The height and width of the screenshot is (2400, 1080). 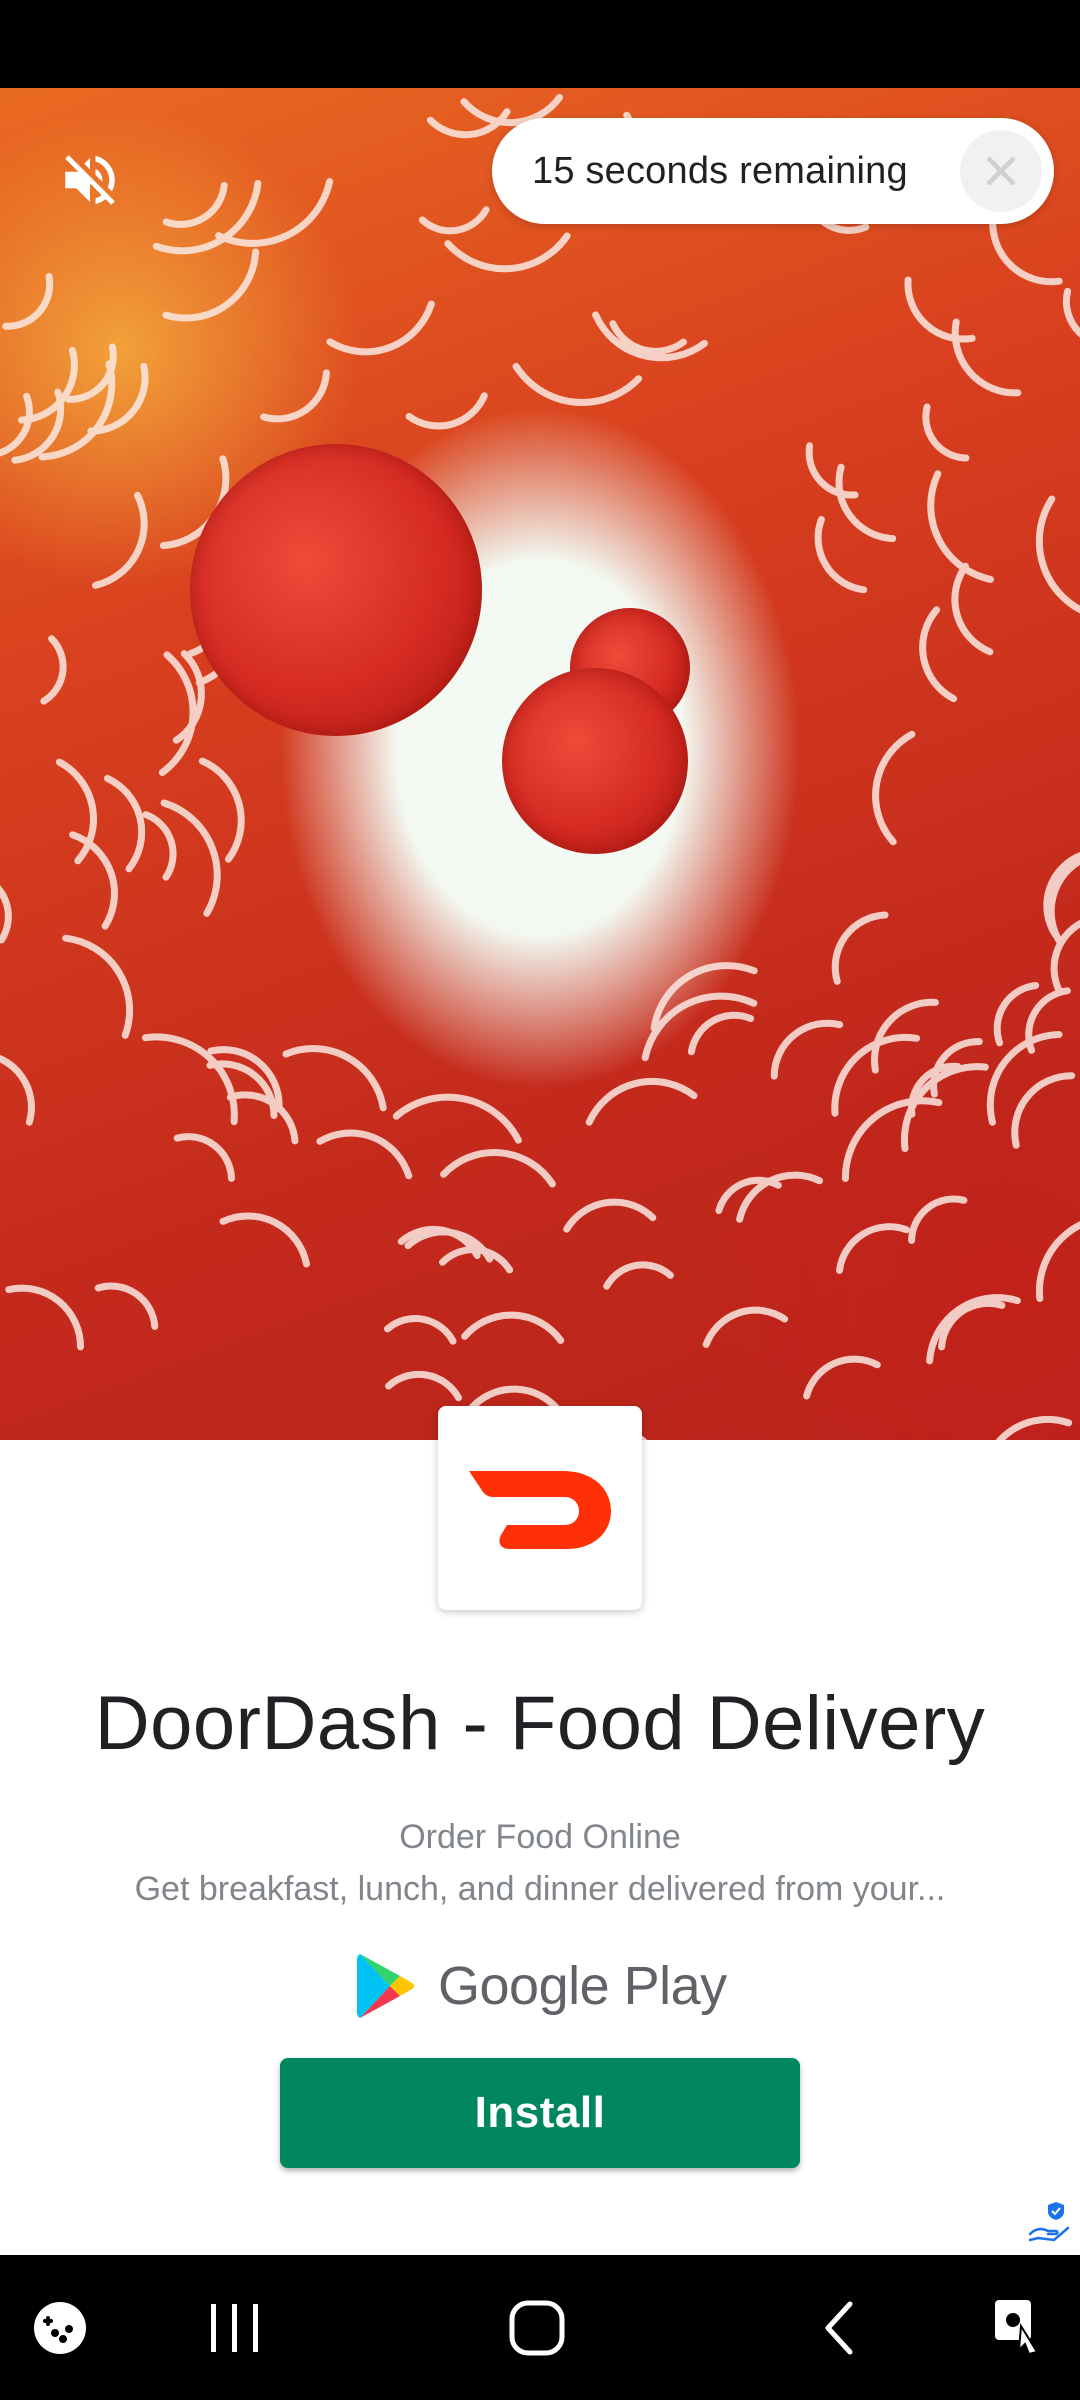 I want to click on app-title: DoorDash - Food Delivery, so click(x=540, y=1723).